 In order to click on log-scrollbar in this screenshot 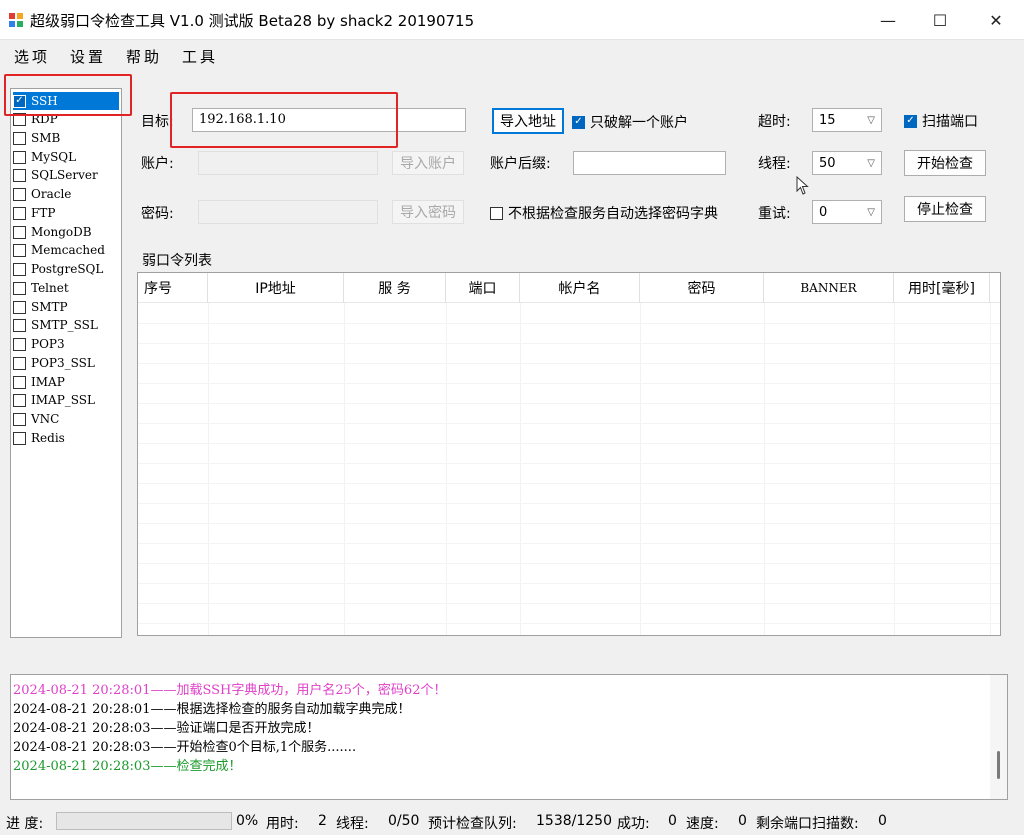, I will do `click(998, 737)`.